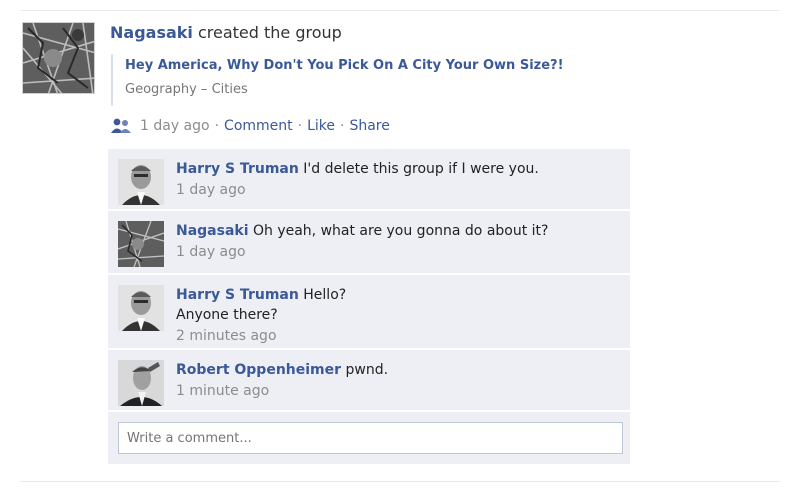 This screenshot has width=800, height=492. What do you see at coordinates (121, 125) in the screenshot?
I see `group-icon` at bounding box center [121, 125].